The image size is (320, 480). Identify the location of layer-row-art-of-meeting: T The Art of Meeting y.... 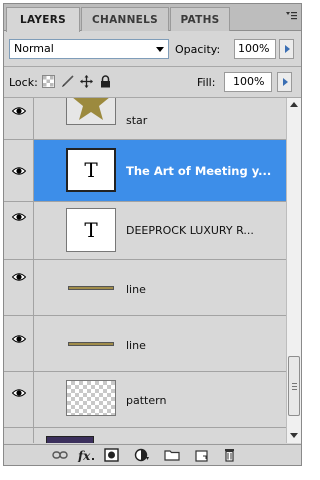
(145, 171).